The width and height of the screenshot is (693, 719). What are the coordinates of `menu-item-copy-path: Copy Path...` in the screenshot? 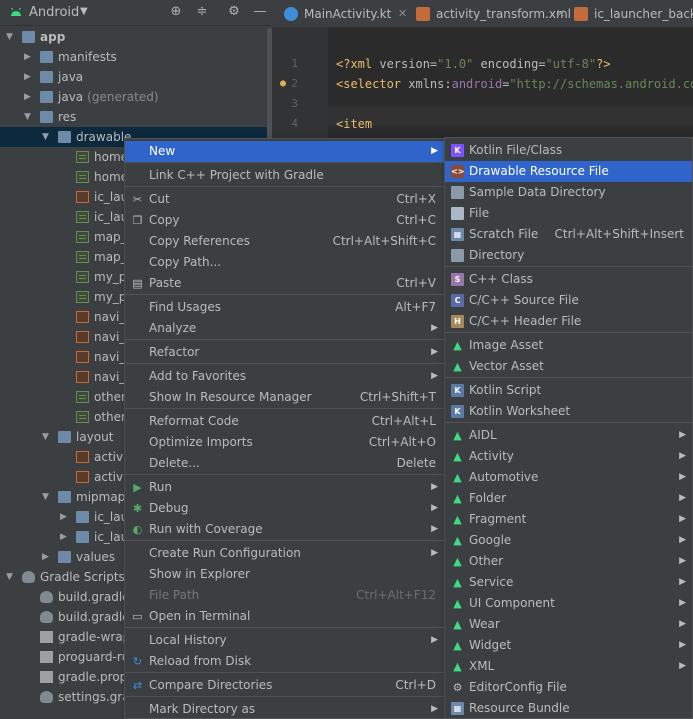 It's located at (284, 262).